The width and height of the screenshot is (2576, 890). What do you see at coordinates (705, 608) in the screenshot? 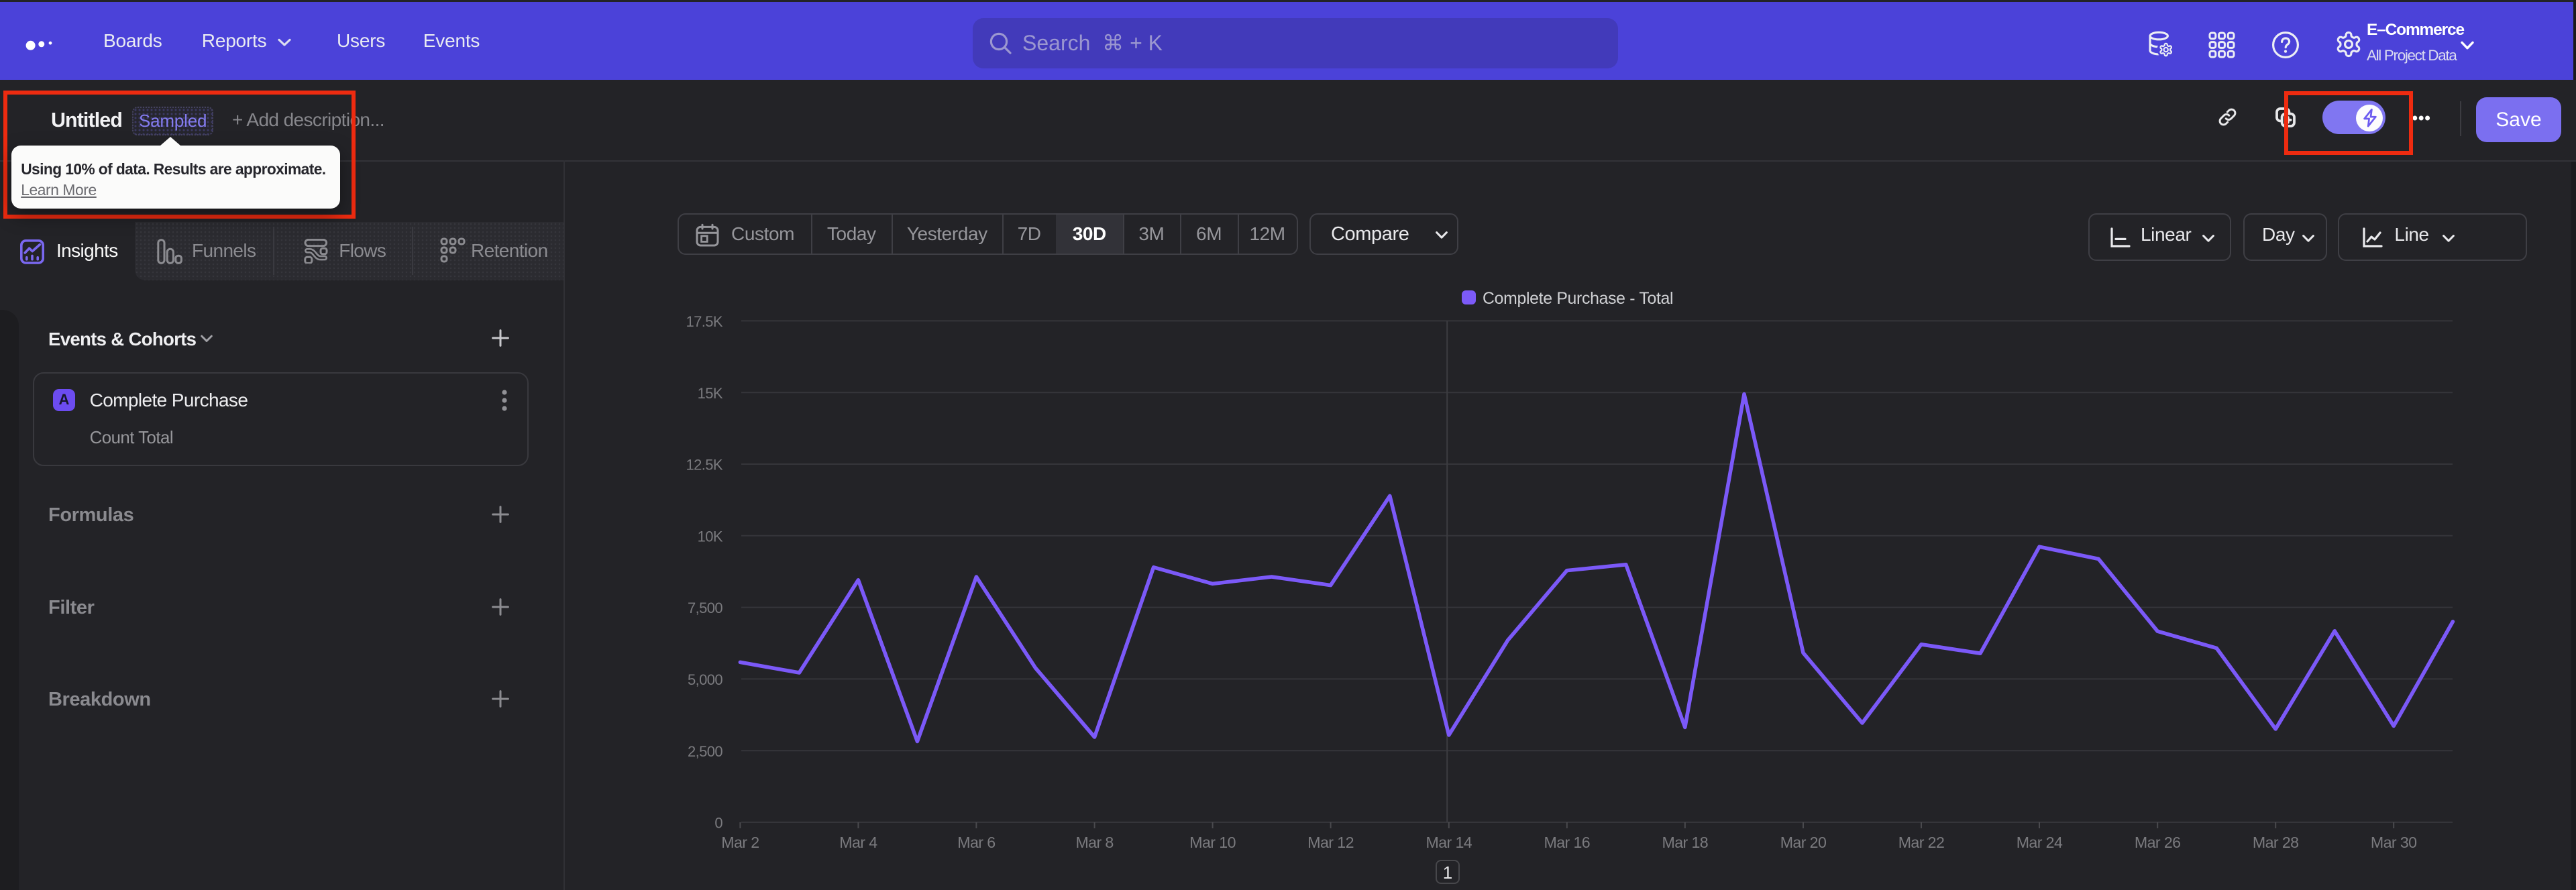
I see `svg-text: 7,500` at bounding box center [705, 608].